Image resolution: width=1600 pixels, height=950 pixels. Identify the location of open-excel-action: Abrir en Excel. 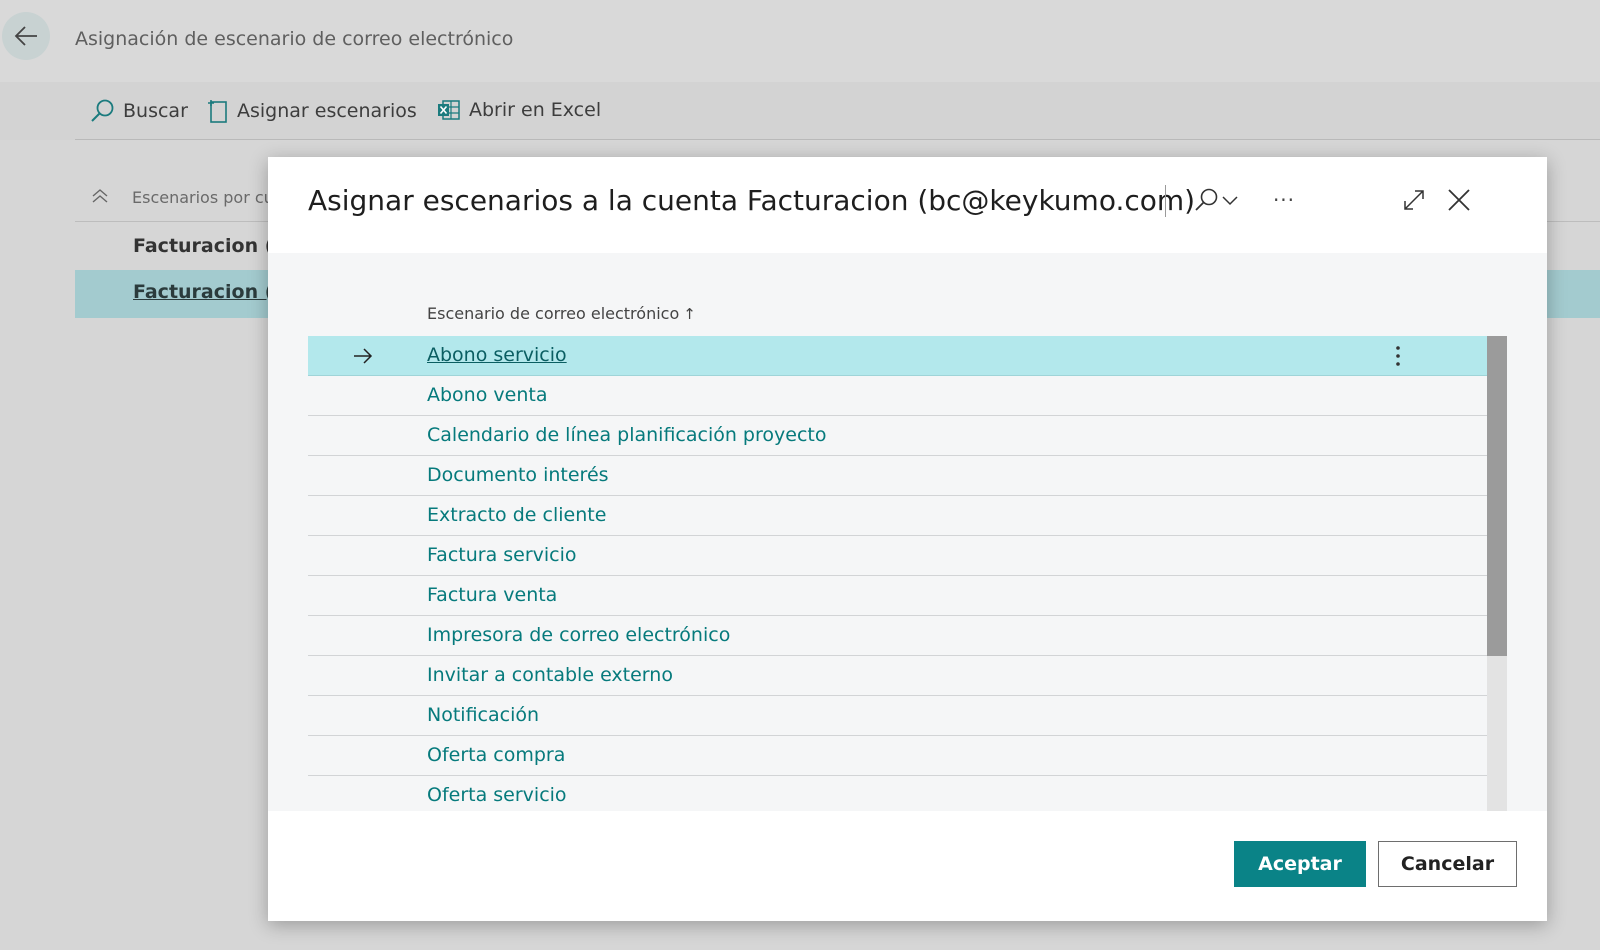
(519, 110).